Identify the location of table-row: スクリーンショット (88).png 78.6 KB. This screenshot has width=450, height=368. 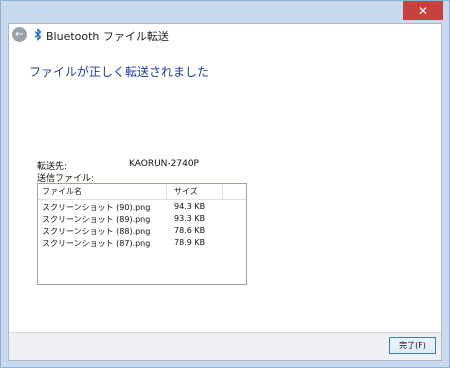
(142, 232).